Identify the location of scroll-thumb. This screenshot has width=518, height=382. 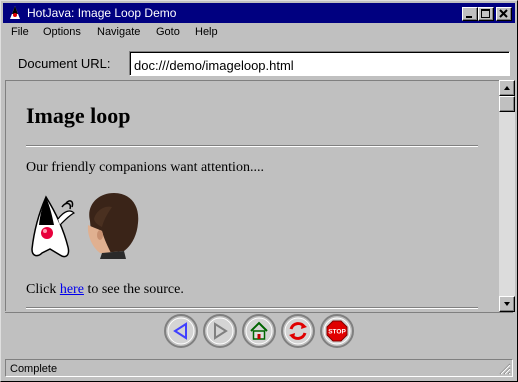
(507, 104).